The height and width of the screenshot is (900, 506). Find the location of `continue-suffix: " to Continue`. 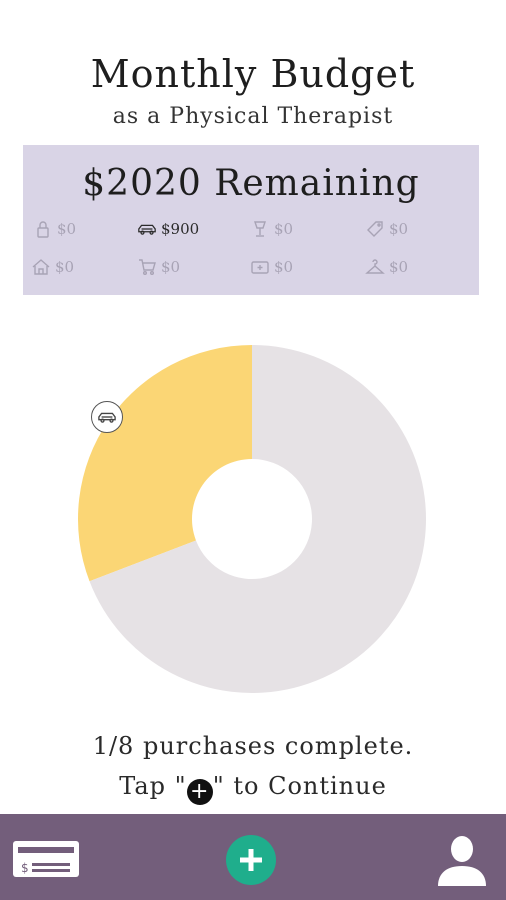

continue-suffix: " to Continue is located at coordinates (299, 786).